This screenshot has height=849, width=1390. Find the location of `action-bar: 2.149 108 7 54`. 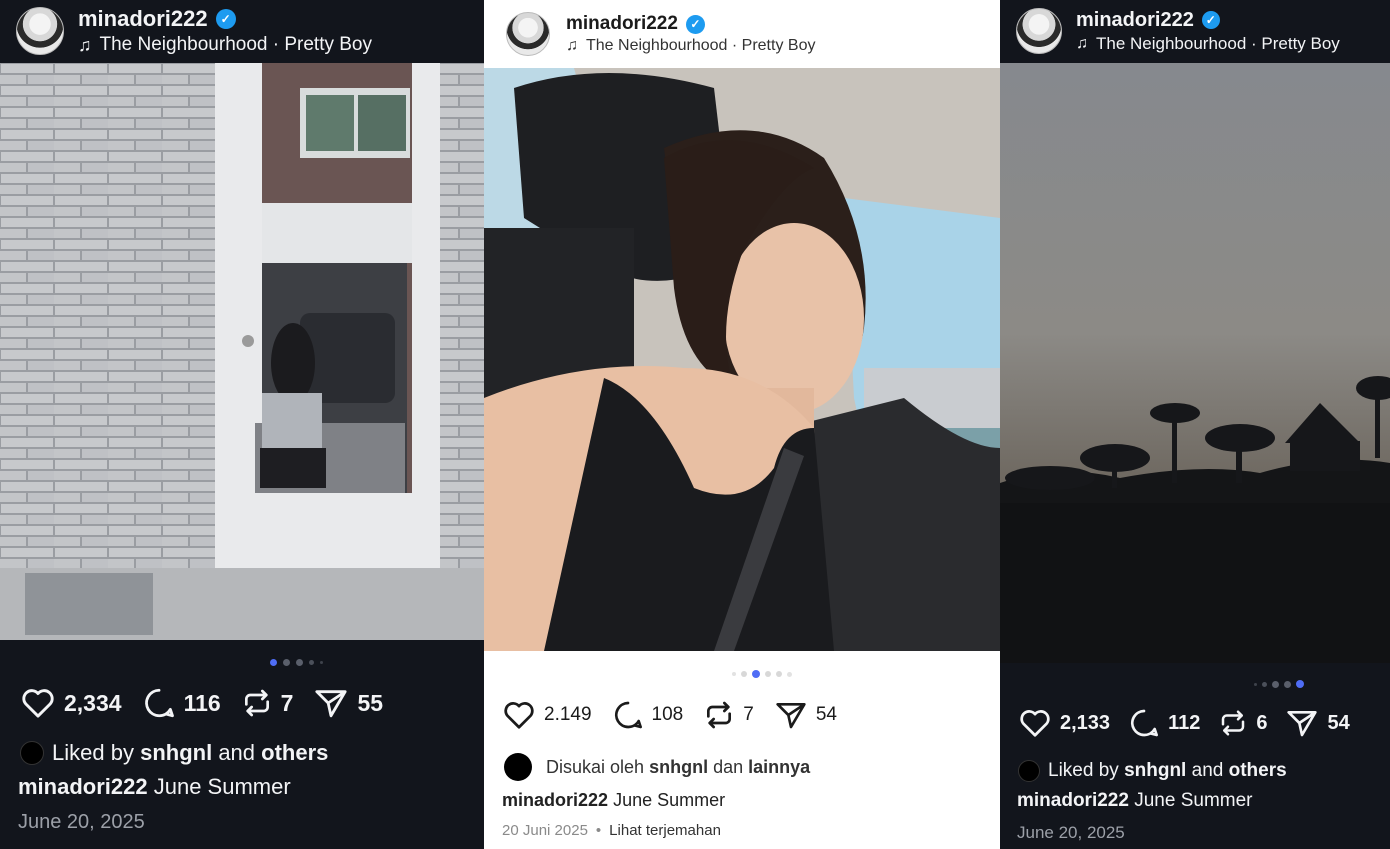

action-bar: 2.149 108 7 54 is located at coordinates (669, 715).